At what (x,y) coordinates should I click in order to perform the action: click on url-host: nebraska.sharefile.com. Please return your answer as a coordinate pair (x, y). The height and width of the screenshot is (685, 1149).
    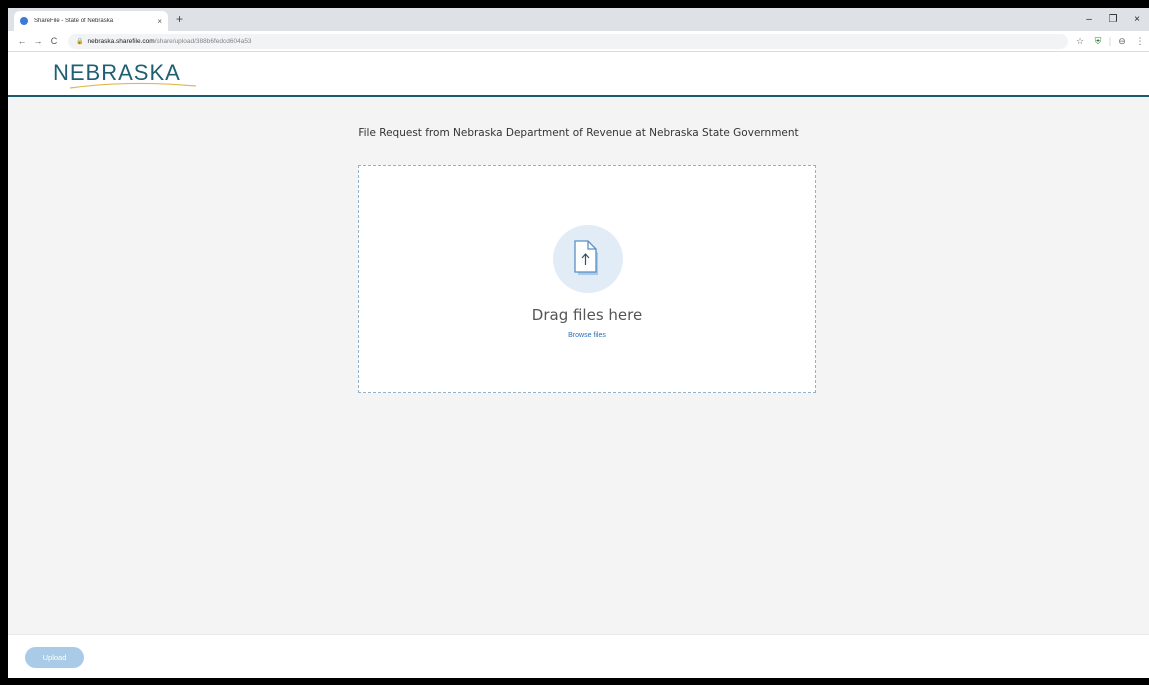
    Looking at the image, I should click on (121, 41).